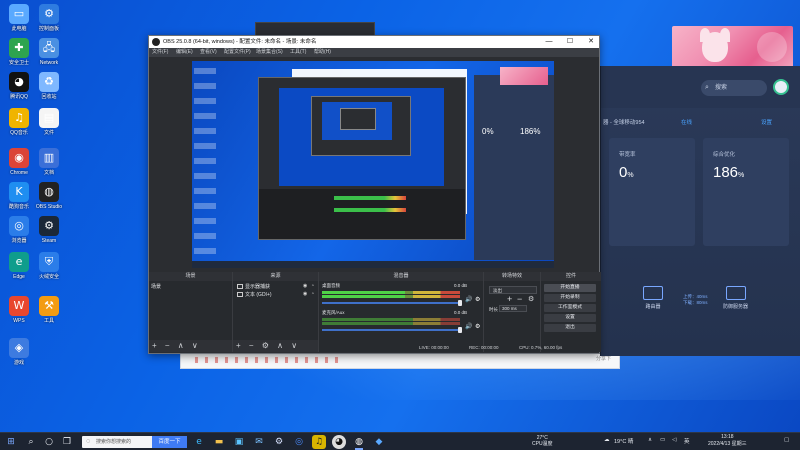  Describe the element at coordinates (31, 442) in the screenshot. I see `search-icon: ⌕` at that location.